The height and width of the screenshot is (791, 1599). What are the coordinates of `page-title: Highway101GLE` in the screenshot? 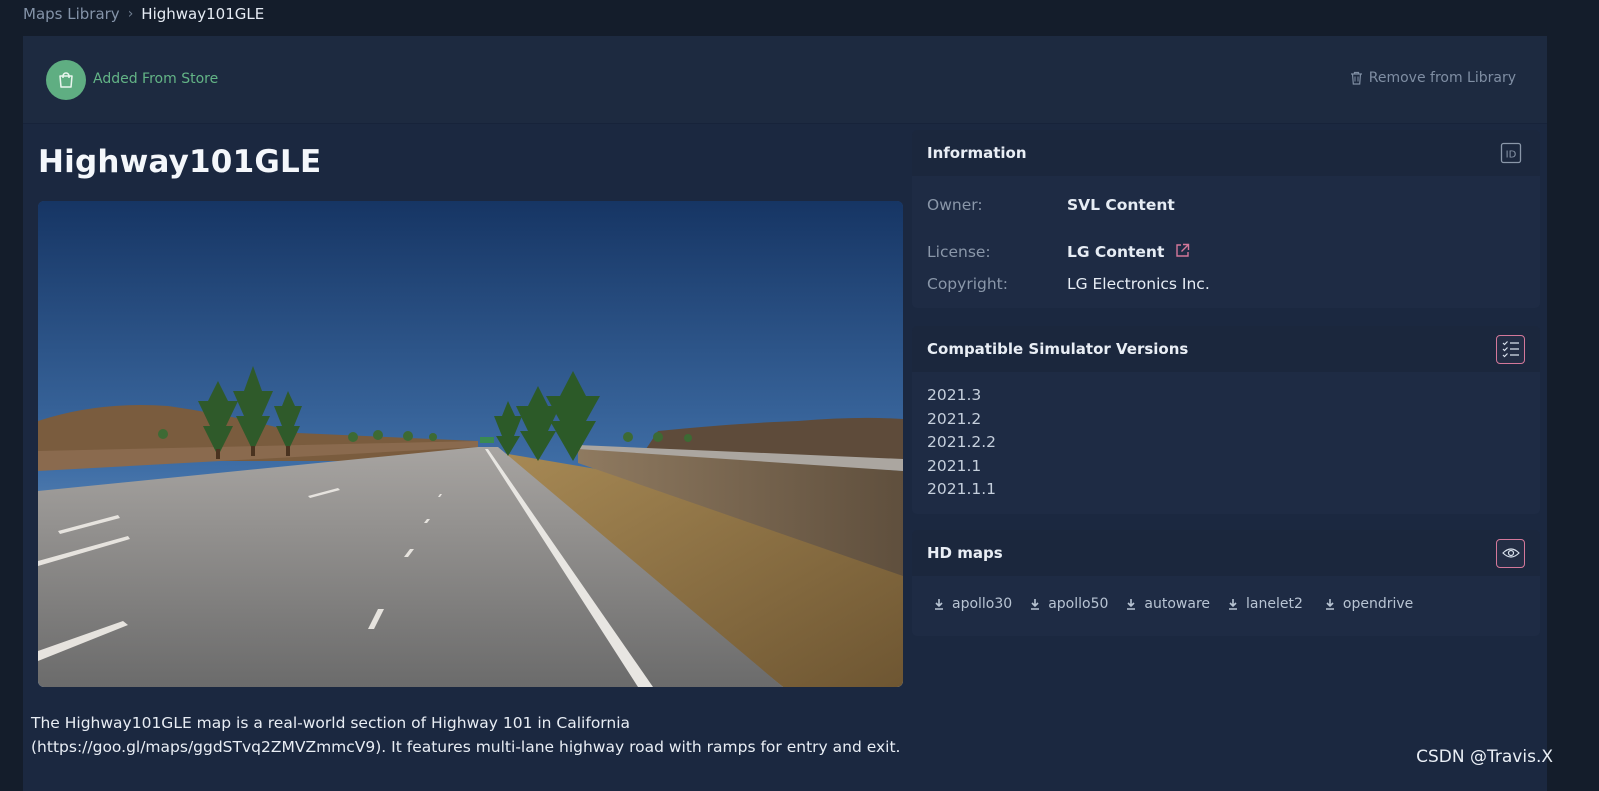 It's located at (180, 162).